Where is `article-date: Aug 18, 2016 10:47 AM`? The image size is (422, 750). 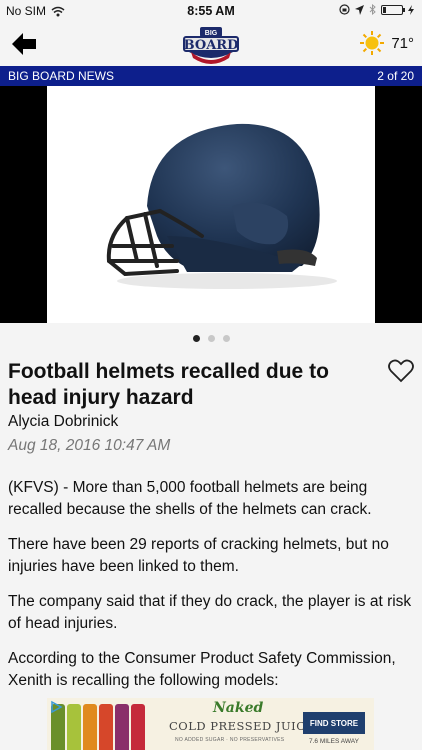 article-date: Aug 18, 2016 10:47 AM is located at coordinates (89, 445).